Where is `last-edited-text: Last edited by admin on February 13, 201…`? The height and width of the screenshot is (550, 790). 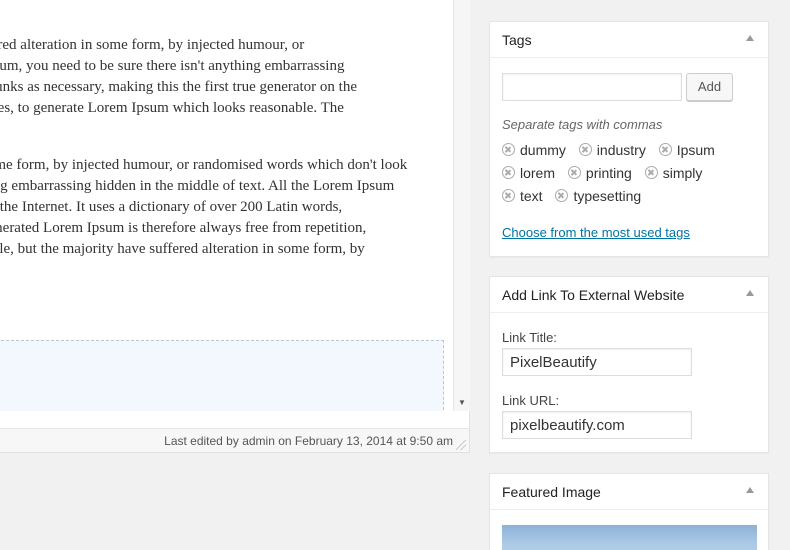 last-edited-text: Last edited by admin on February 13, 201… is located at coordinates (308, 441).